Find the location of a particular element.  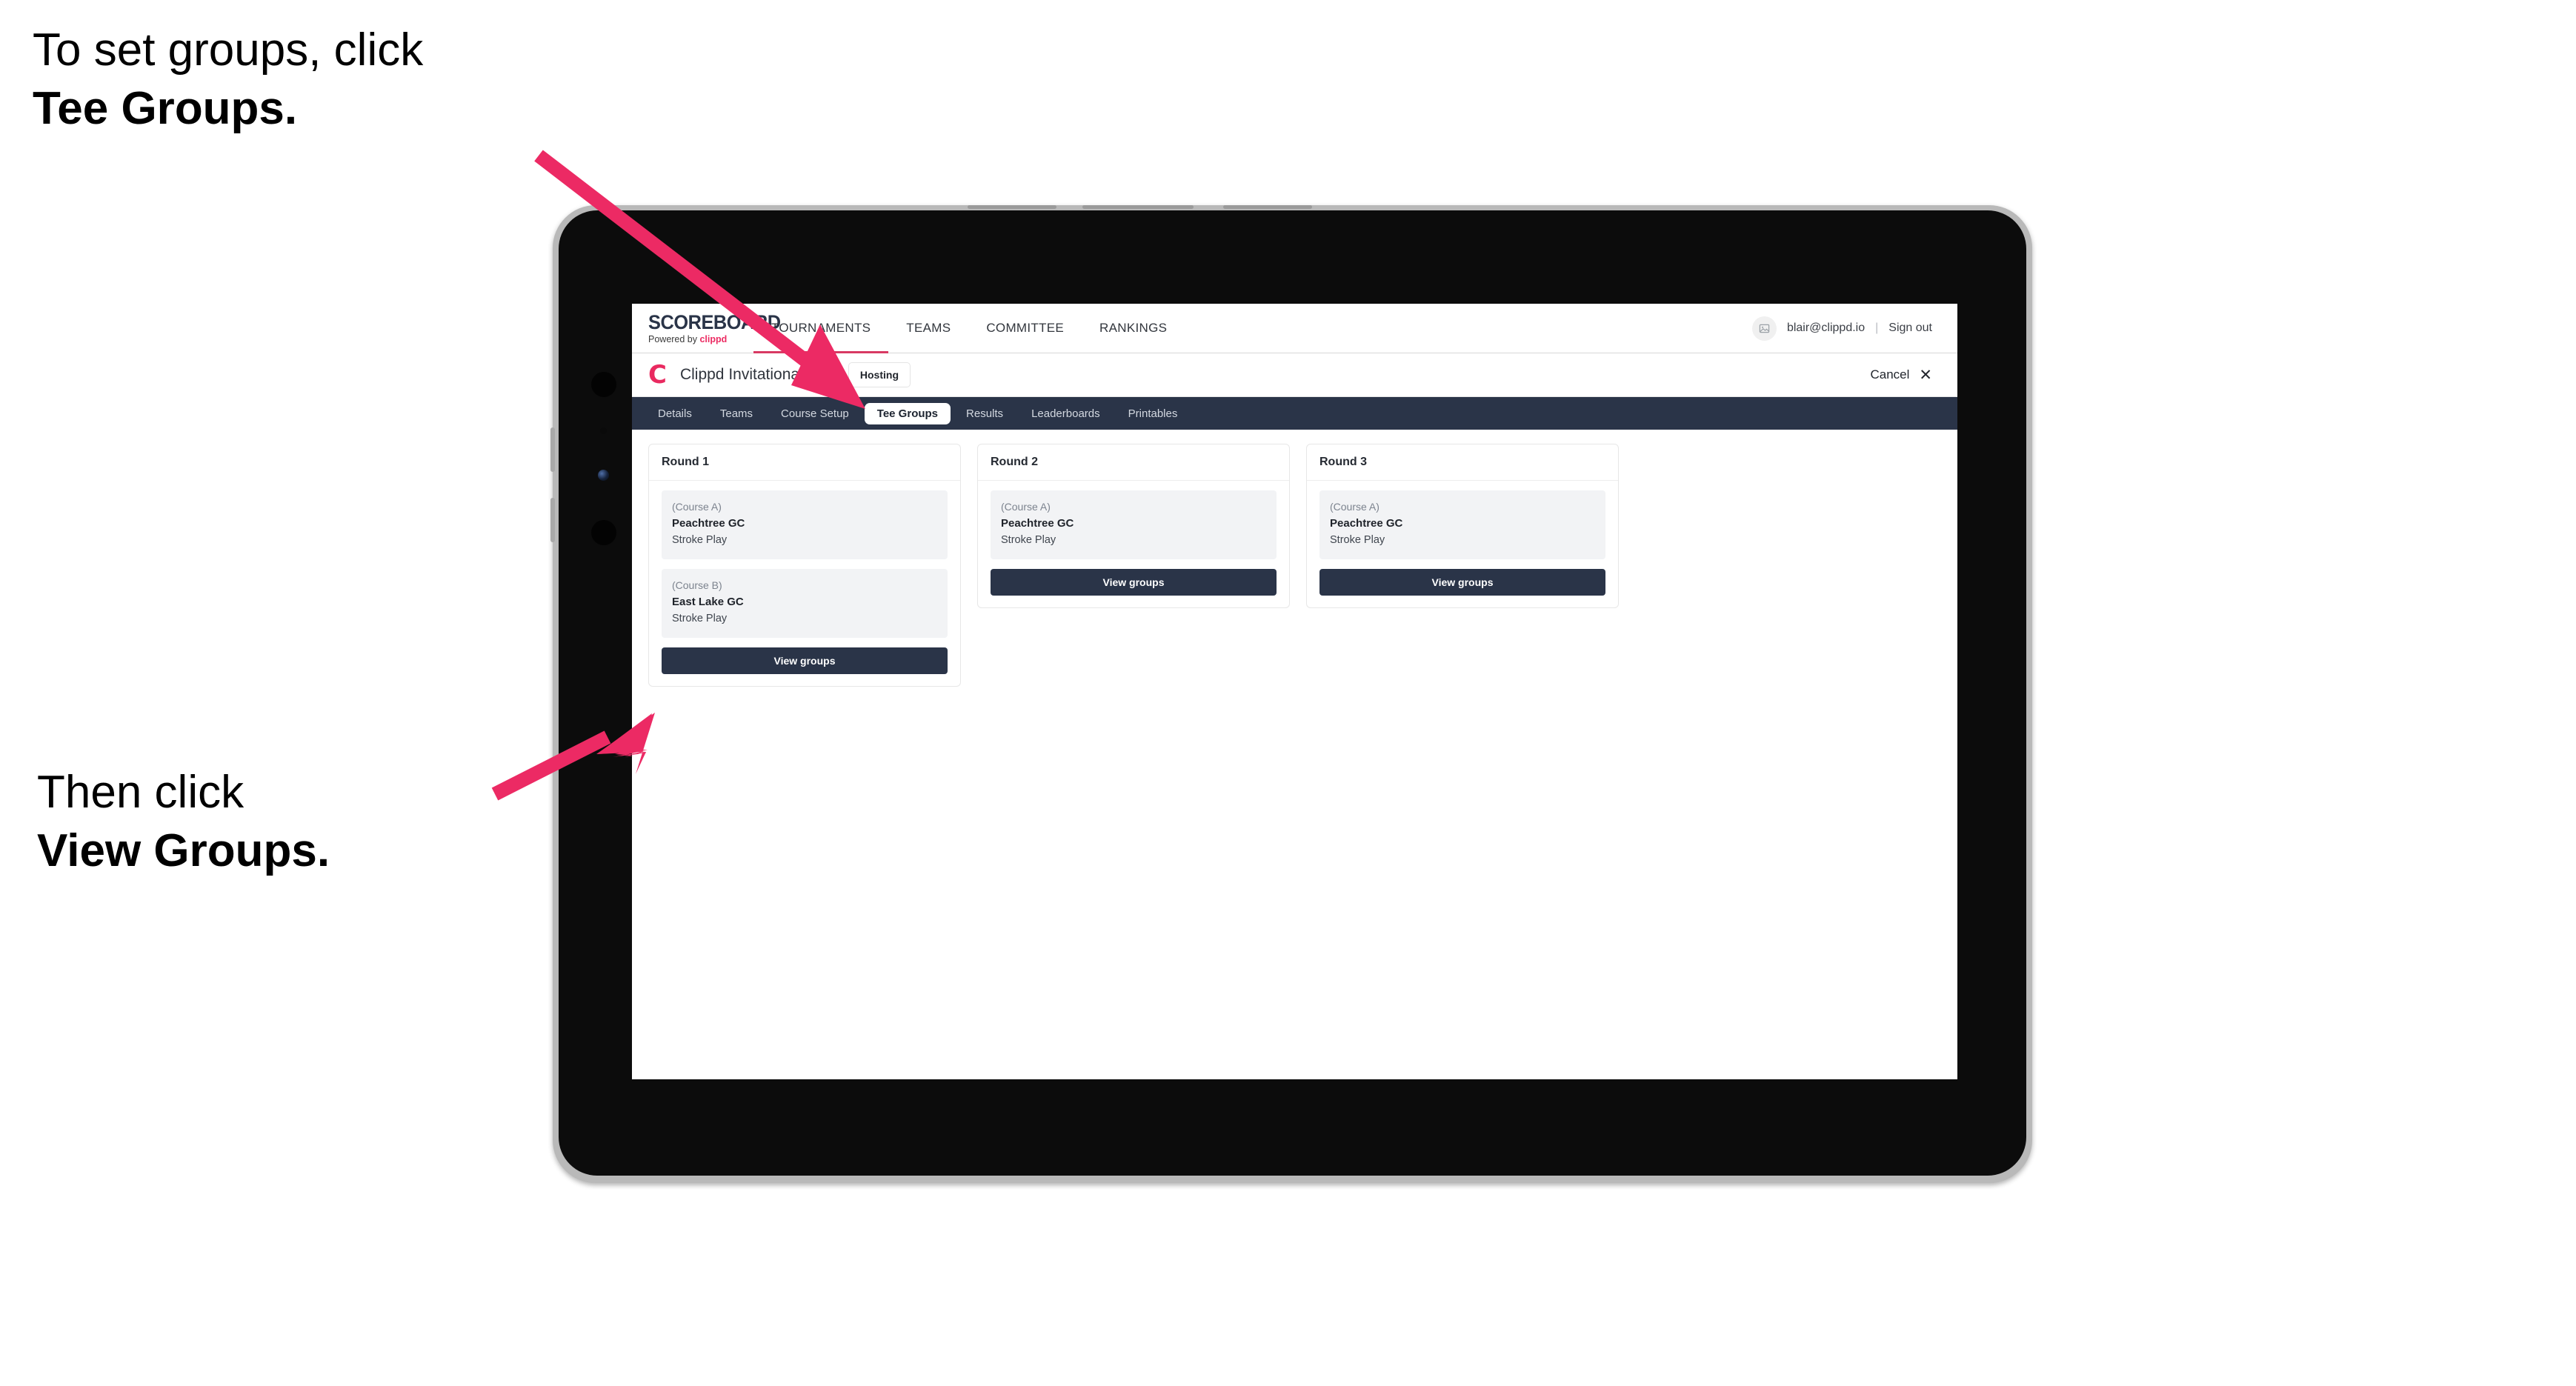

avatar is located at coordinates (1764, 328).